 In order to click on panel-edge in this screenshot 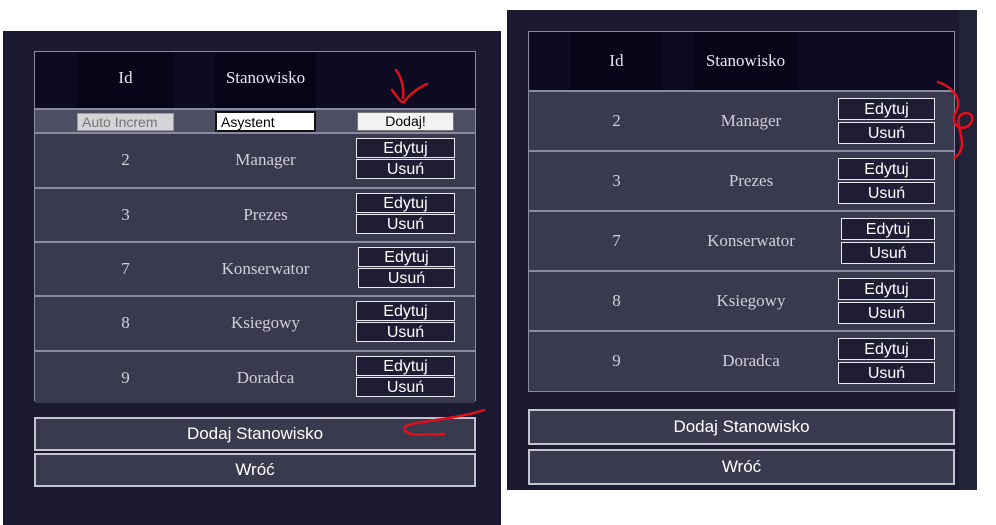, I will do `click(968, 250)`.